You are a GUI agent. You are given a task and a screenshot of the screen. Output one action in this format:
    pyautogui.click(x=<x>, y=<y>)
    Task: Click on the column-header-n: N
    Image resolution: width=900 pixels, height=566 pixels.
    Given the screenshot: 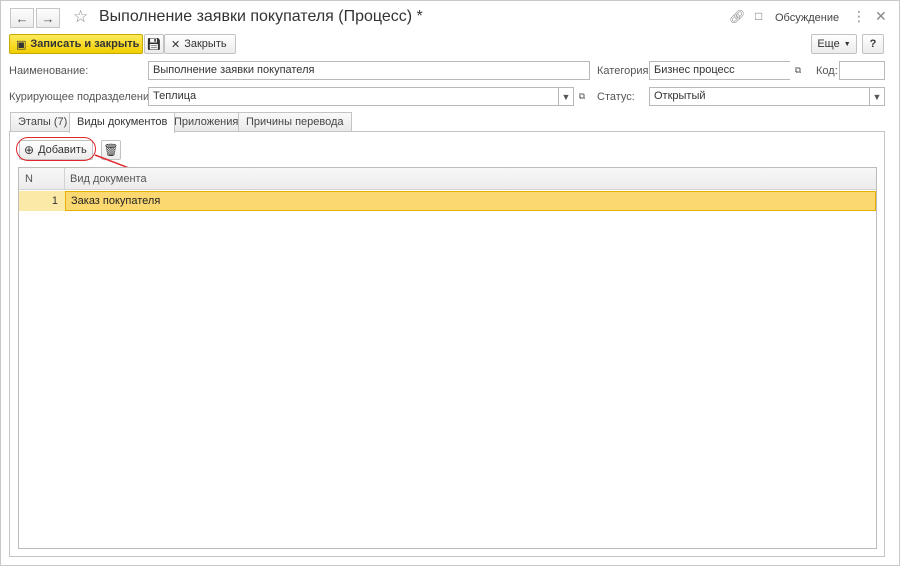 What is the action you would take?
    pyautogui.click(x=29, y=179)
    